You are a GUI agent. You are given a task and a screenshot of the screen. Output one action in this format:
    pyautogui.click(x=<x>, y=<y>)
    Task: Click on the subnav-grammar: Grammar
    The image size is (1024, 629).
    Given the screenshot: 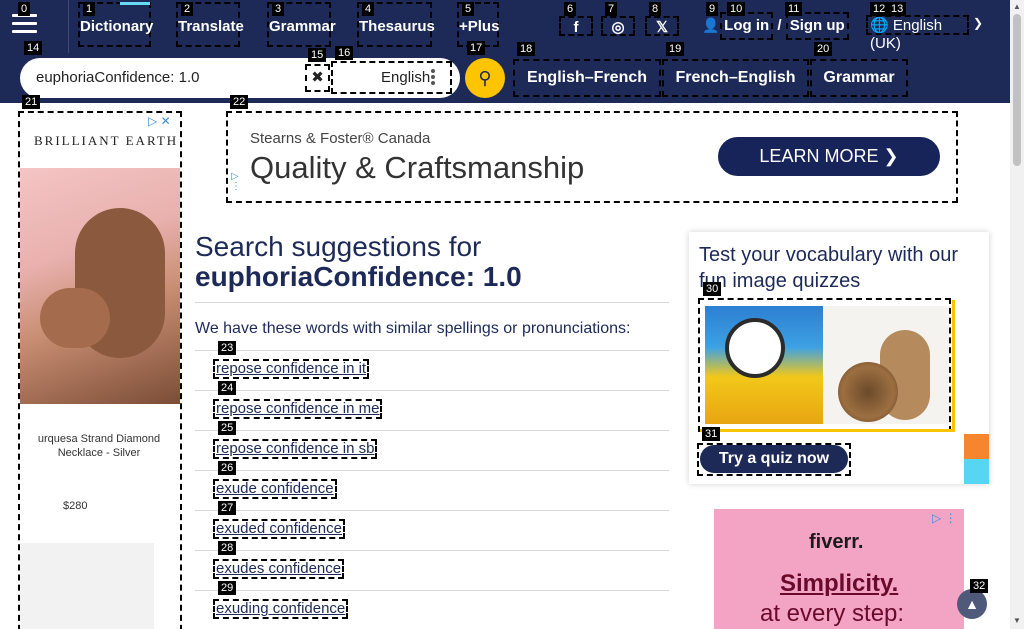 What is the action you would take?
    pyautogui.click(x=859, y=78)
    